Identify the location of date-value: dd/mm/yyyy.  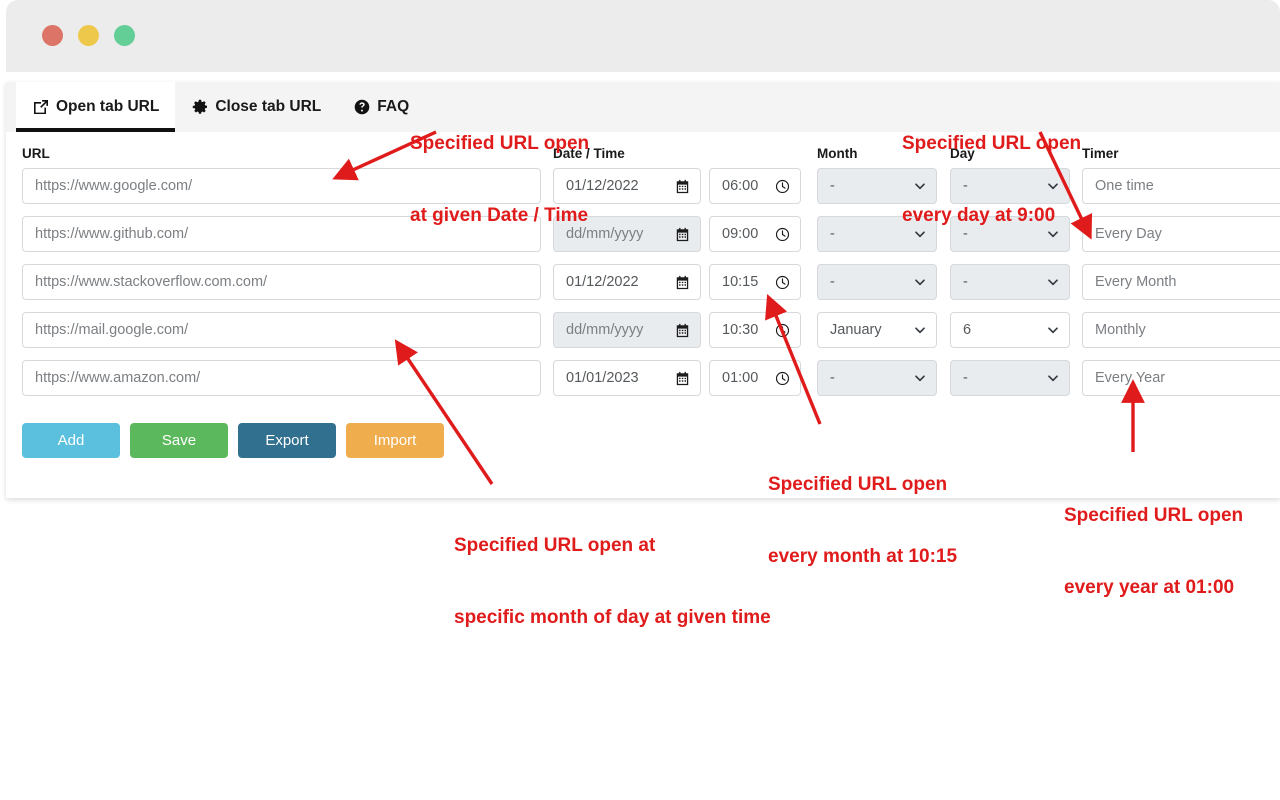
(605, 330).